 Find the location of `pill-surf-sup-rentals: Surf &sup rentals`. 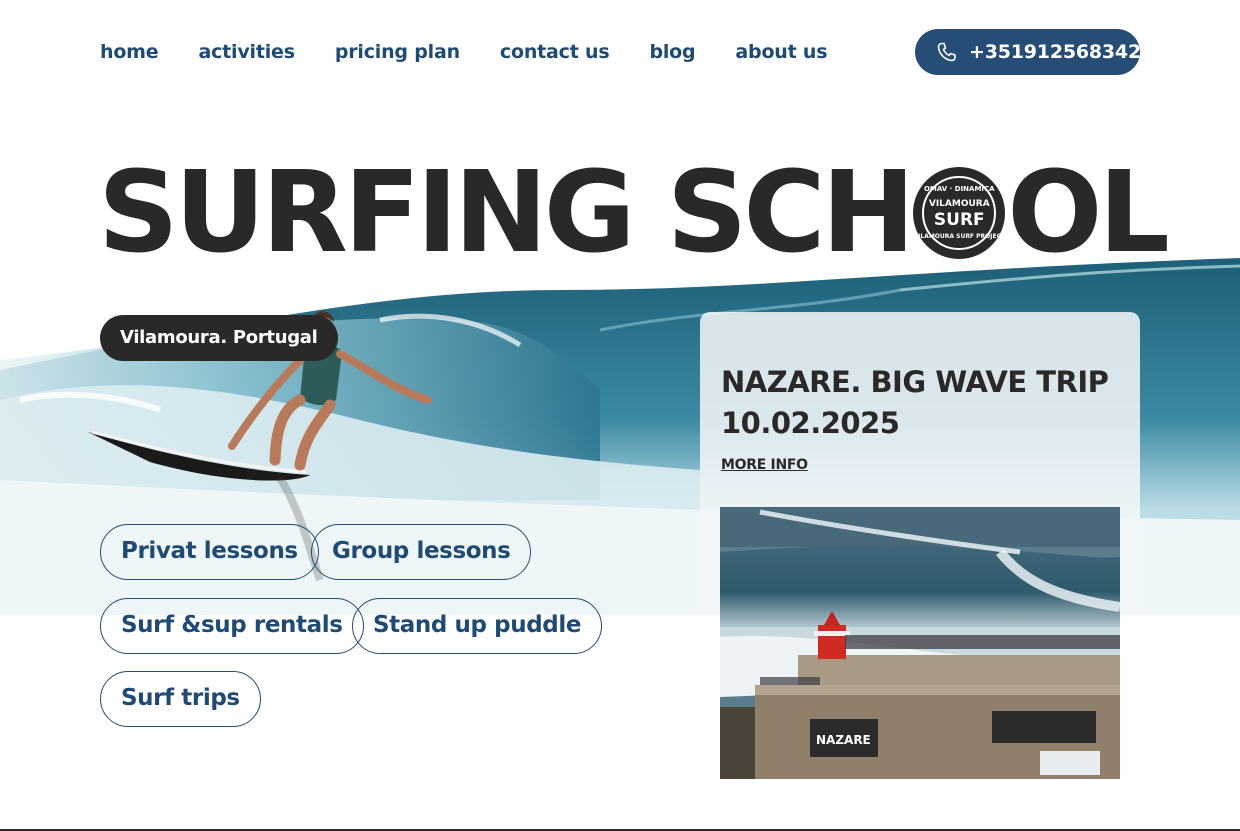

pill-surf-sup-rentals: Surf &sup rentals is located at coordinates (232, 626).